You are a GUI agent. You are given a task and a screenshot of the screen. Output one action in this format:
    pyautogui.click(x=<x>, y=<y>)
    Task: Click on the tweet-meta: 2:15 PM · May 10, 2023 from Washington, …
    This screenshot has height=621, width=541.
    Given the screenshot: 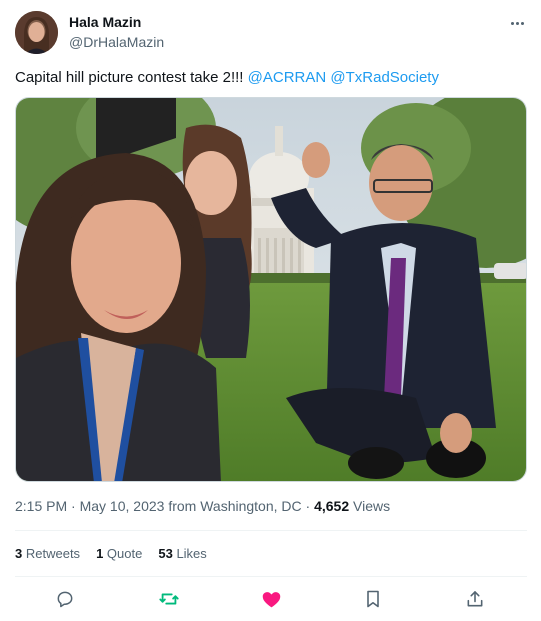 What is the action you would take?
    pyautogui.click(x=202, y=506)
    